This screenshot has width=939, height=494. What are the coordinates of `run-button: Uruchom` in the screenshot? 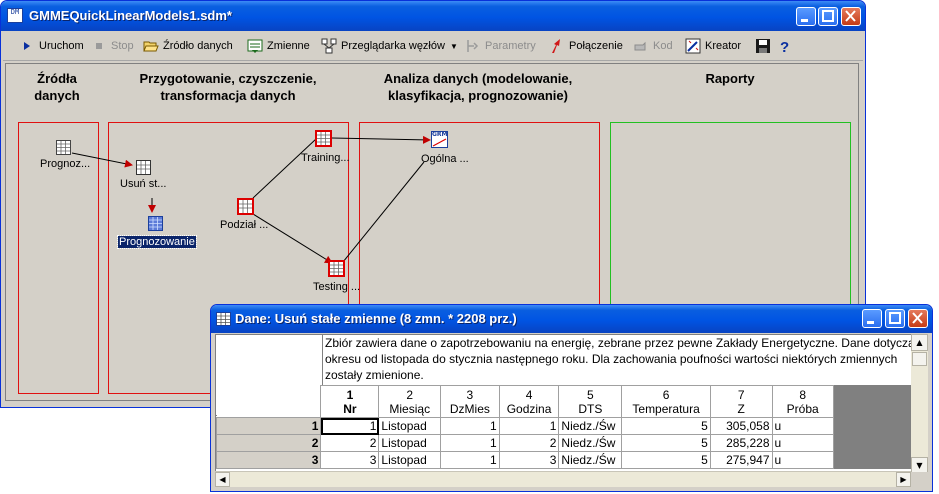 It's located at (51, 46).